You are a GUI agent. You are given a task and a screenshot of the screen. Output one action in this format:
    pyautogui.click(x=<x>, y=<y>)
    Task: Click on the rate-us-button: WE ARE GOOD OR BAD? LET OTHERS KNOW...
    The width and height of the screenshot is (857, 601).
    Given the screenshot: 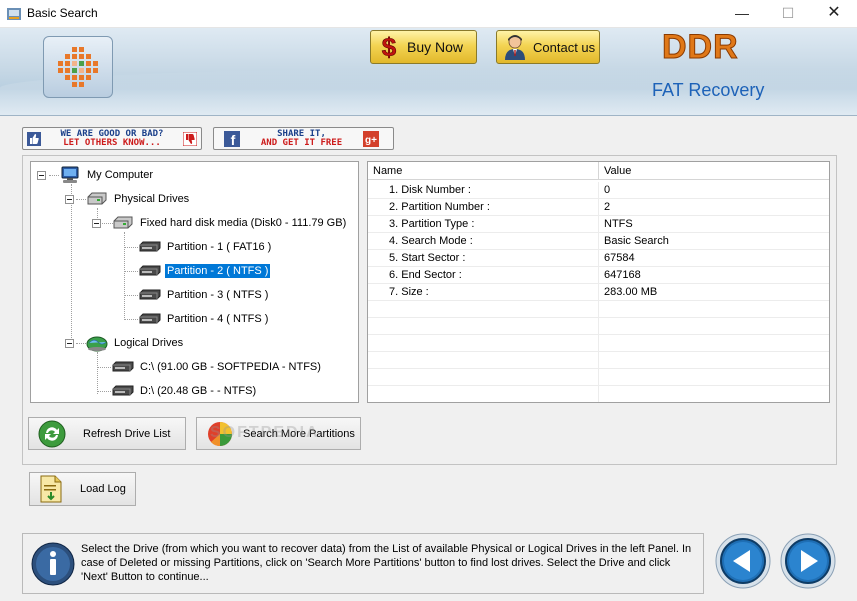 What is the action you would take?
    pyautogui.click(x=112, y=138)
    